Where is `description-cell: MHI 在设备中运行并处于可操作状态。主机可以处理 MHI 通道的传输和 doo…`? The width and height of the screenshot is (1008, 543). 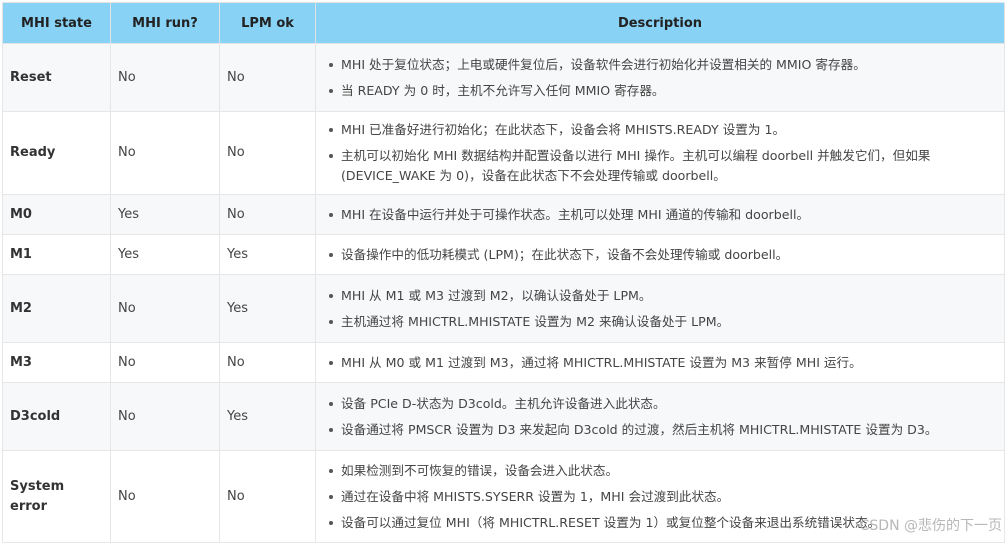 description-cell: MHI 在设备中运行并处于可操作状态。主机可以处理 MHI 通道的传输和 doo… is located at coordinates (660, 214).